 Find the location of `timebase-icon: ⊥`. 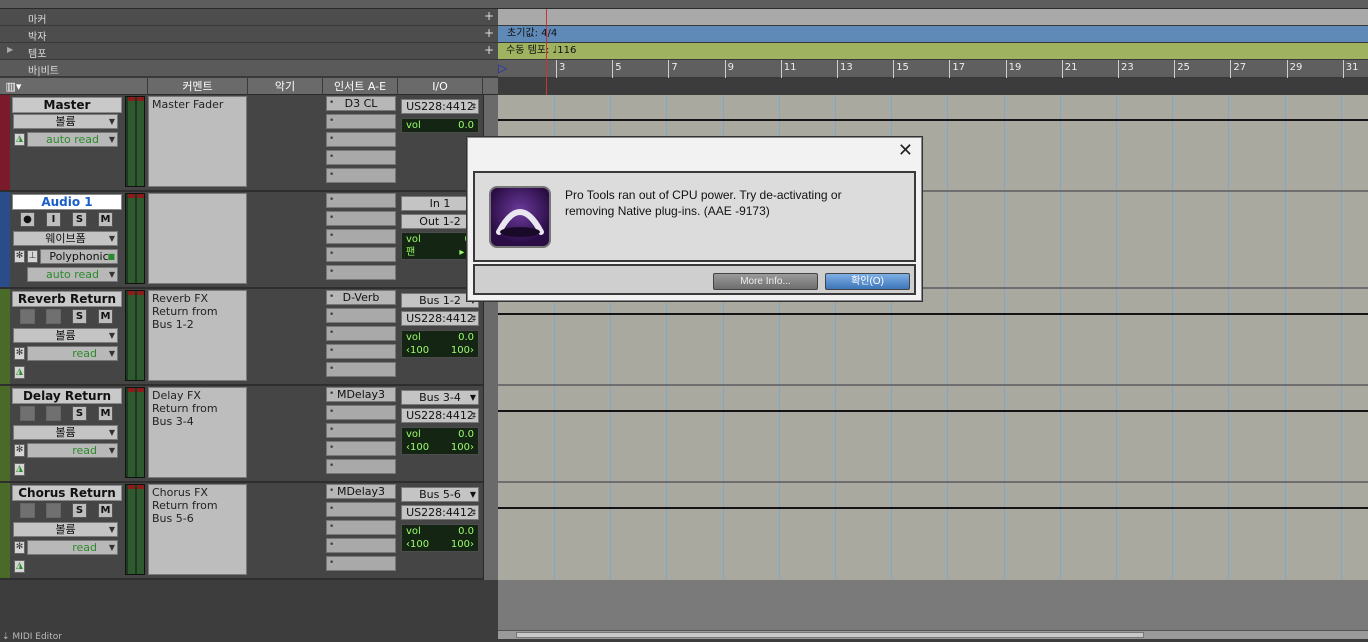

timebase-icon: ⊥ is located at coordinates (32, 256).